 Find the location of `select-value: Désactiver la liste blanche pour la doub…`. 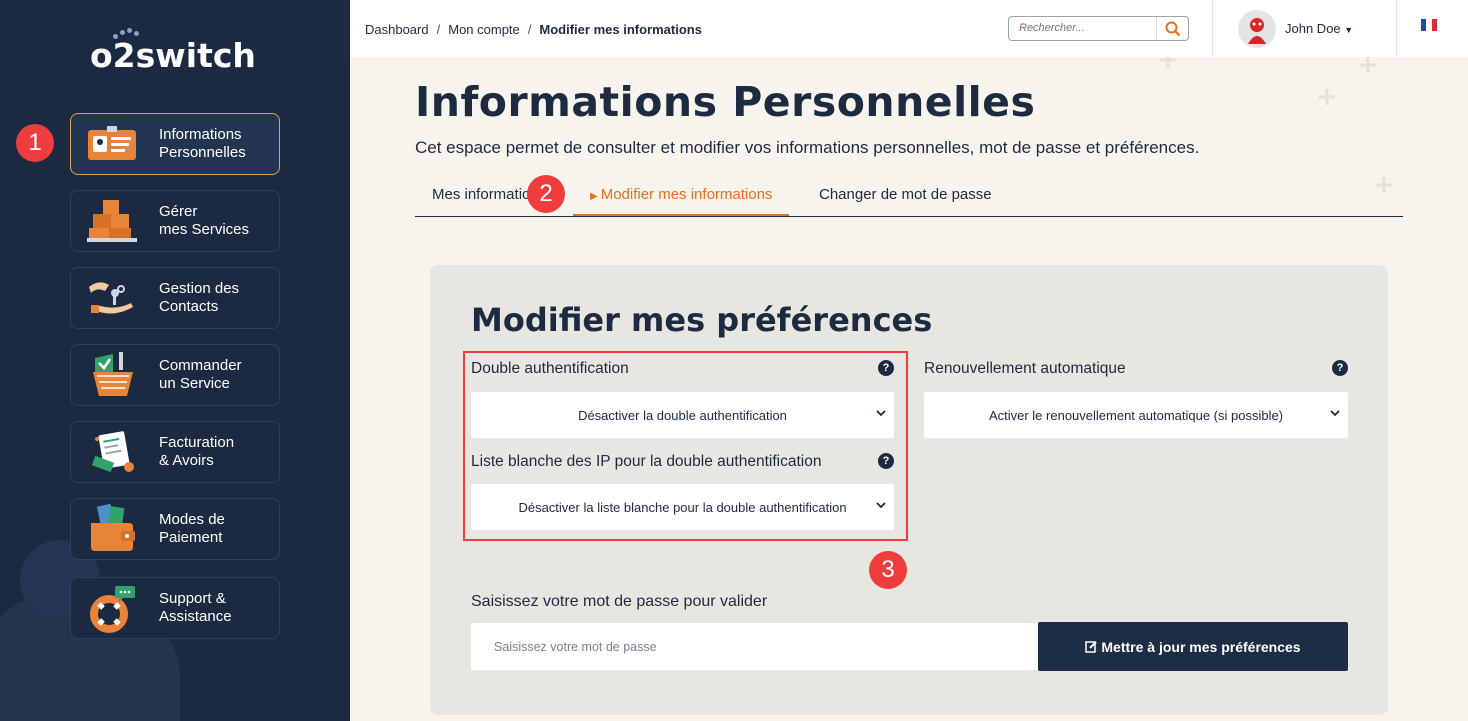

select-value: Désactiver la liste blanche pour la doub… is located at coordinates (682, 507).